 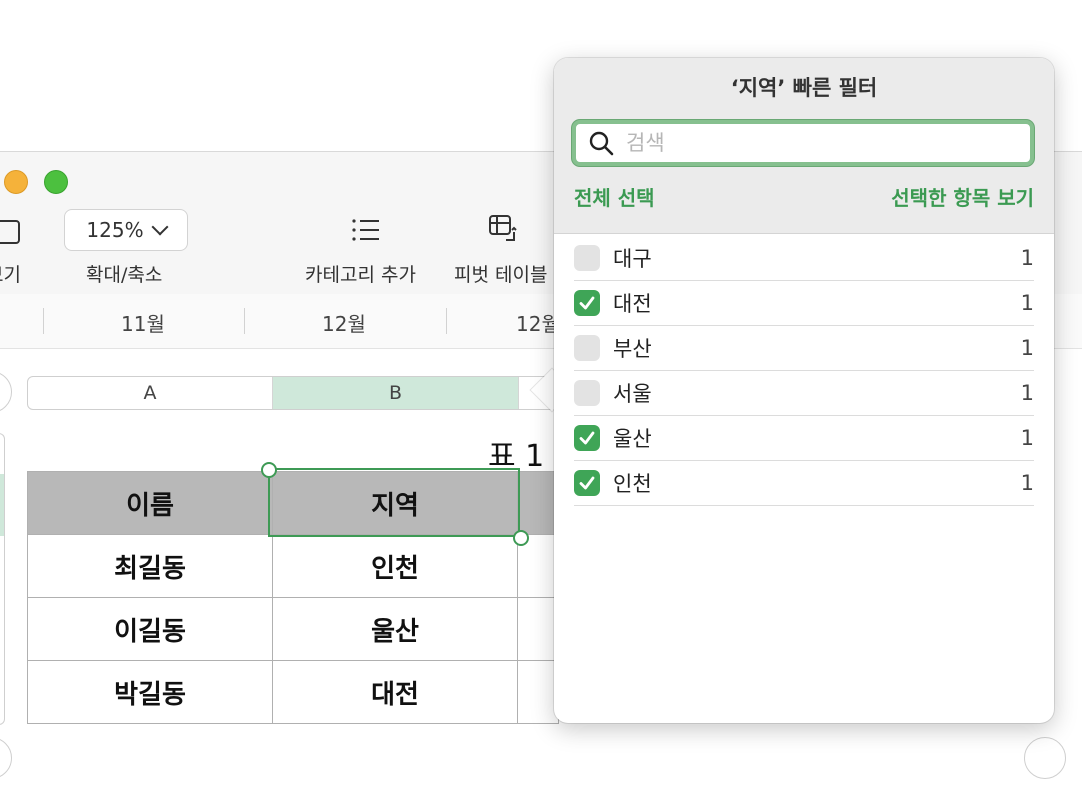 I want to click on table-row: 이길동 울산, so click(x=293, y=629).